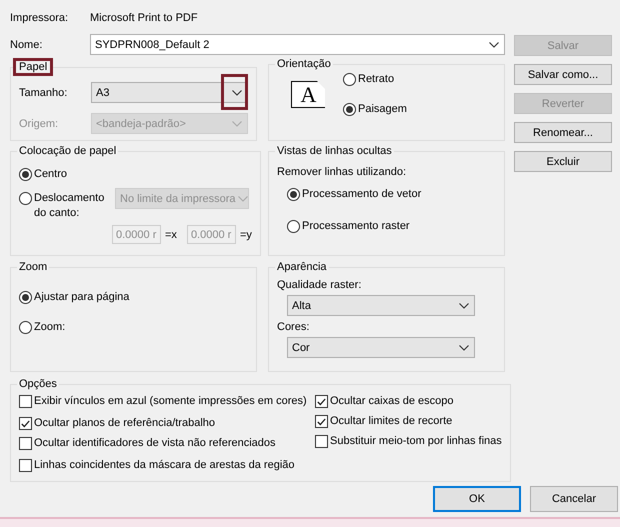 The height and width of the screenshot is (527, 620). What do you see at coordinates (348, 226) in the screenshot?
I see `radio-button: Processamento raster` at bounding box center [348, 226].